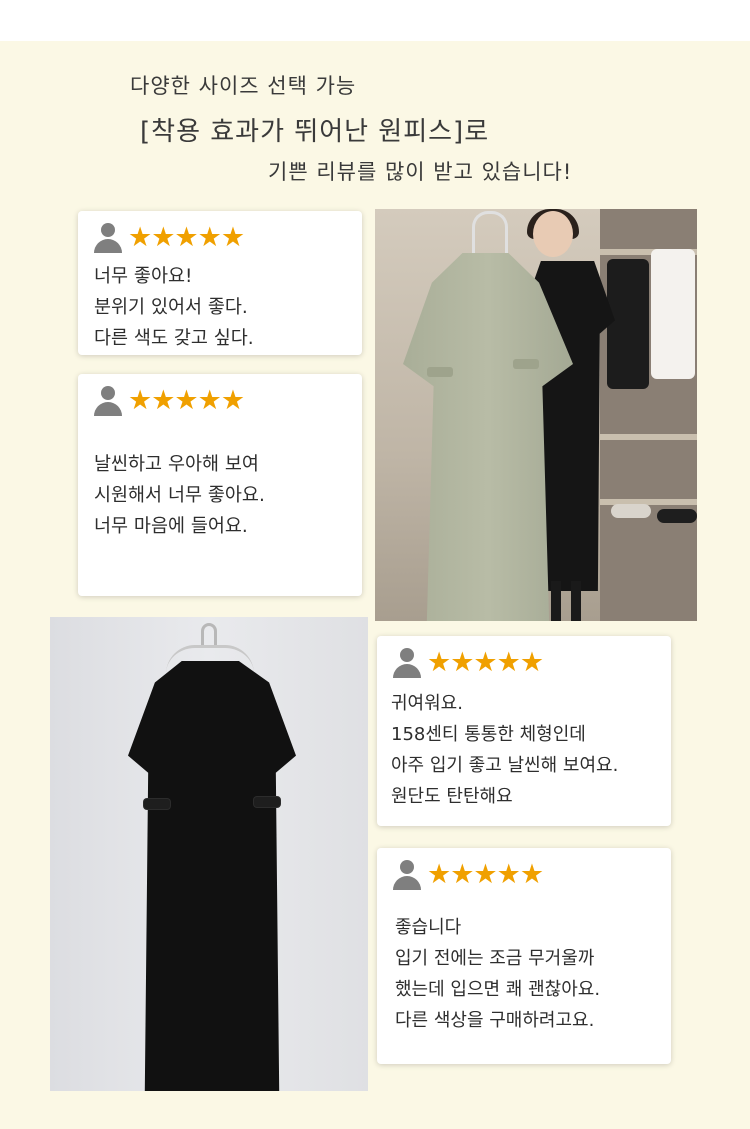  Describe the element at coordinates (488, 734) in the screenshot. I see `review-text-line: 158센티 통통한 체형인데` at that location.